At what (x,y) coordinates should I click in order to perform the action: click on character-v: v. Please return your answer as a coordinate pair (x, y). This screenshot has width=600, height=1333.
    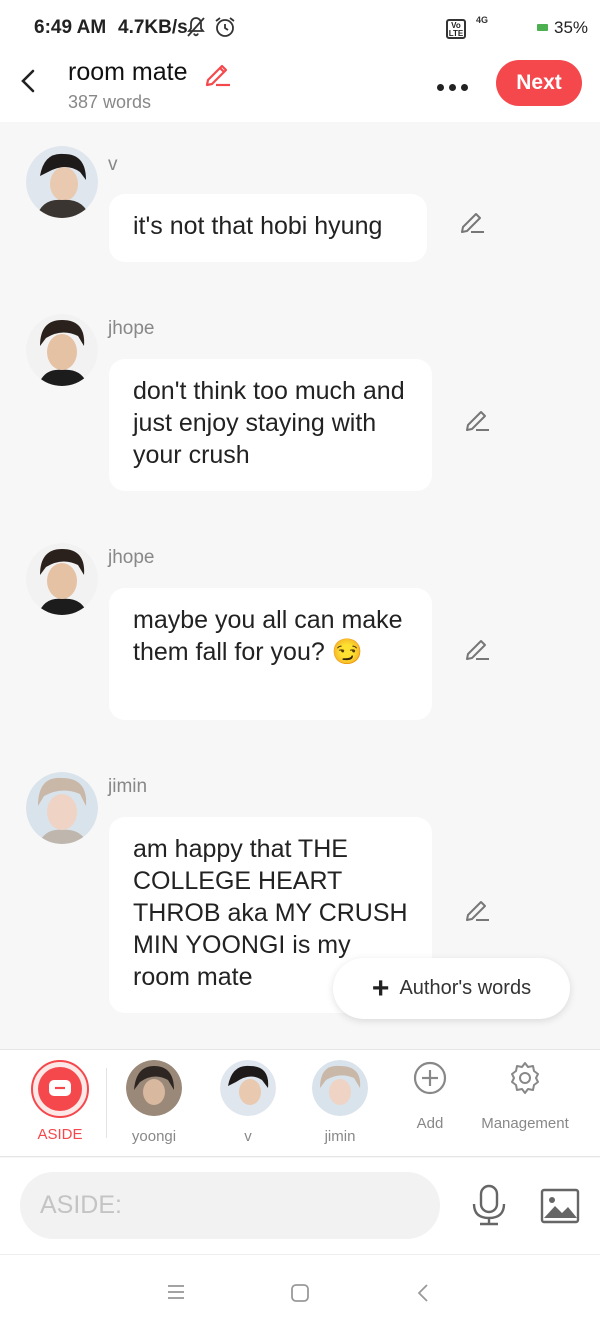
    Looking at the image, I should click on (248, 1102).